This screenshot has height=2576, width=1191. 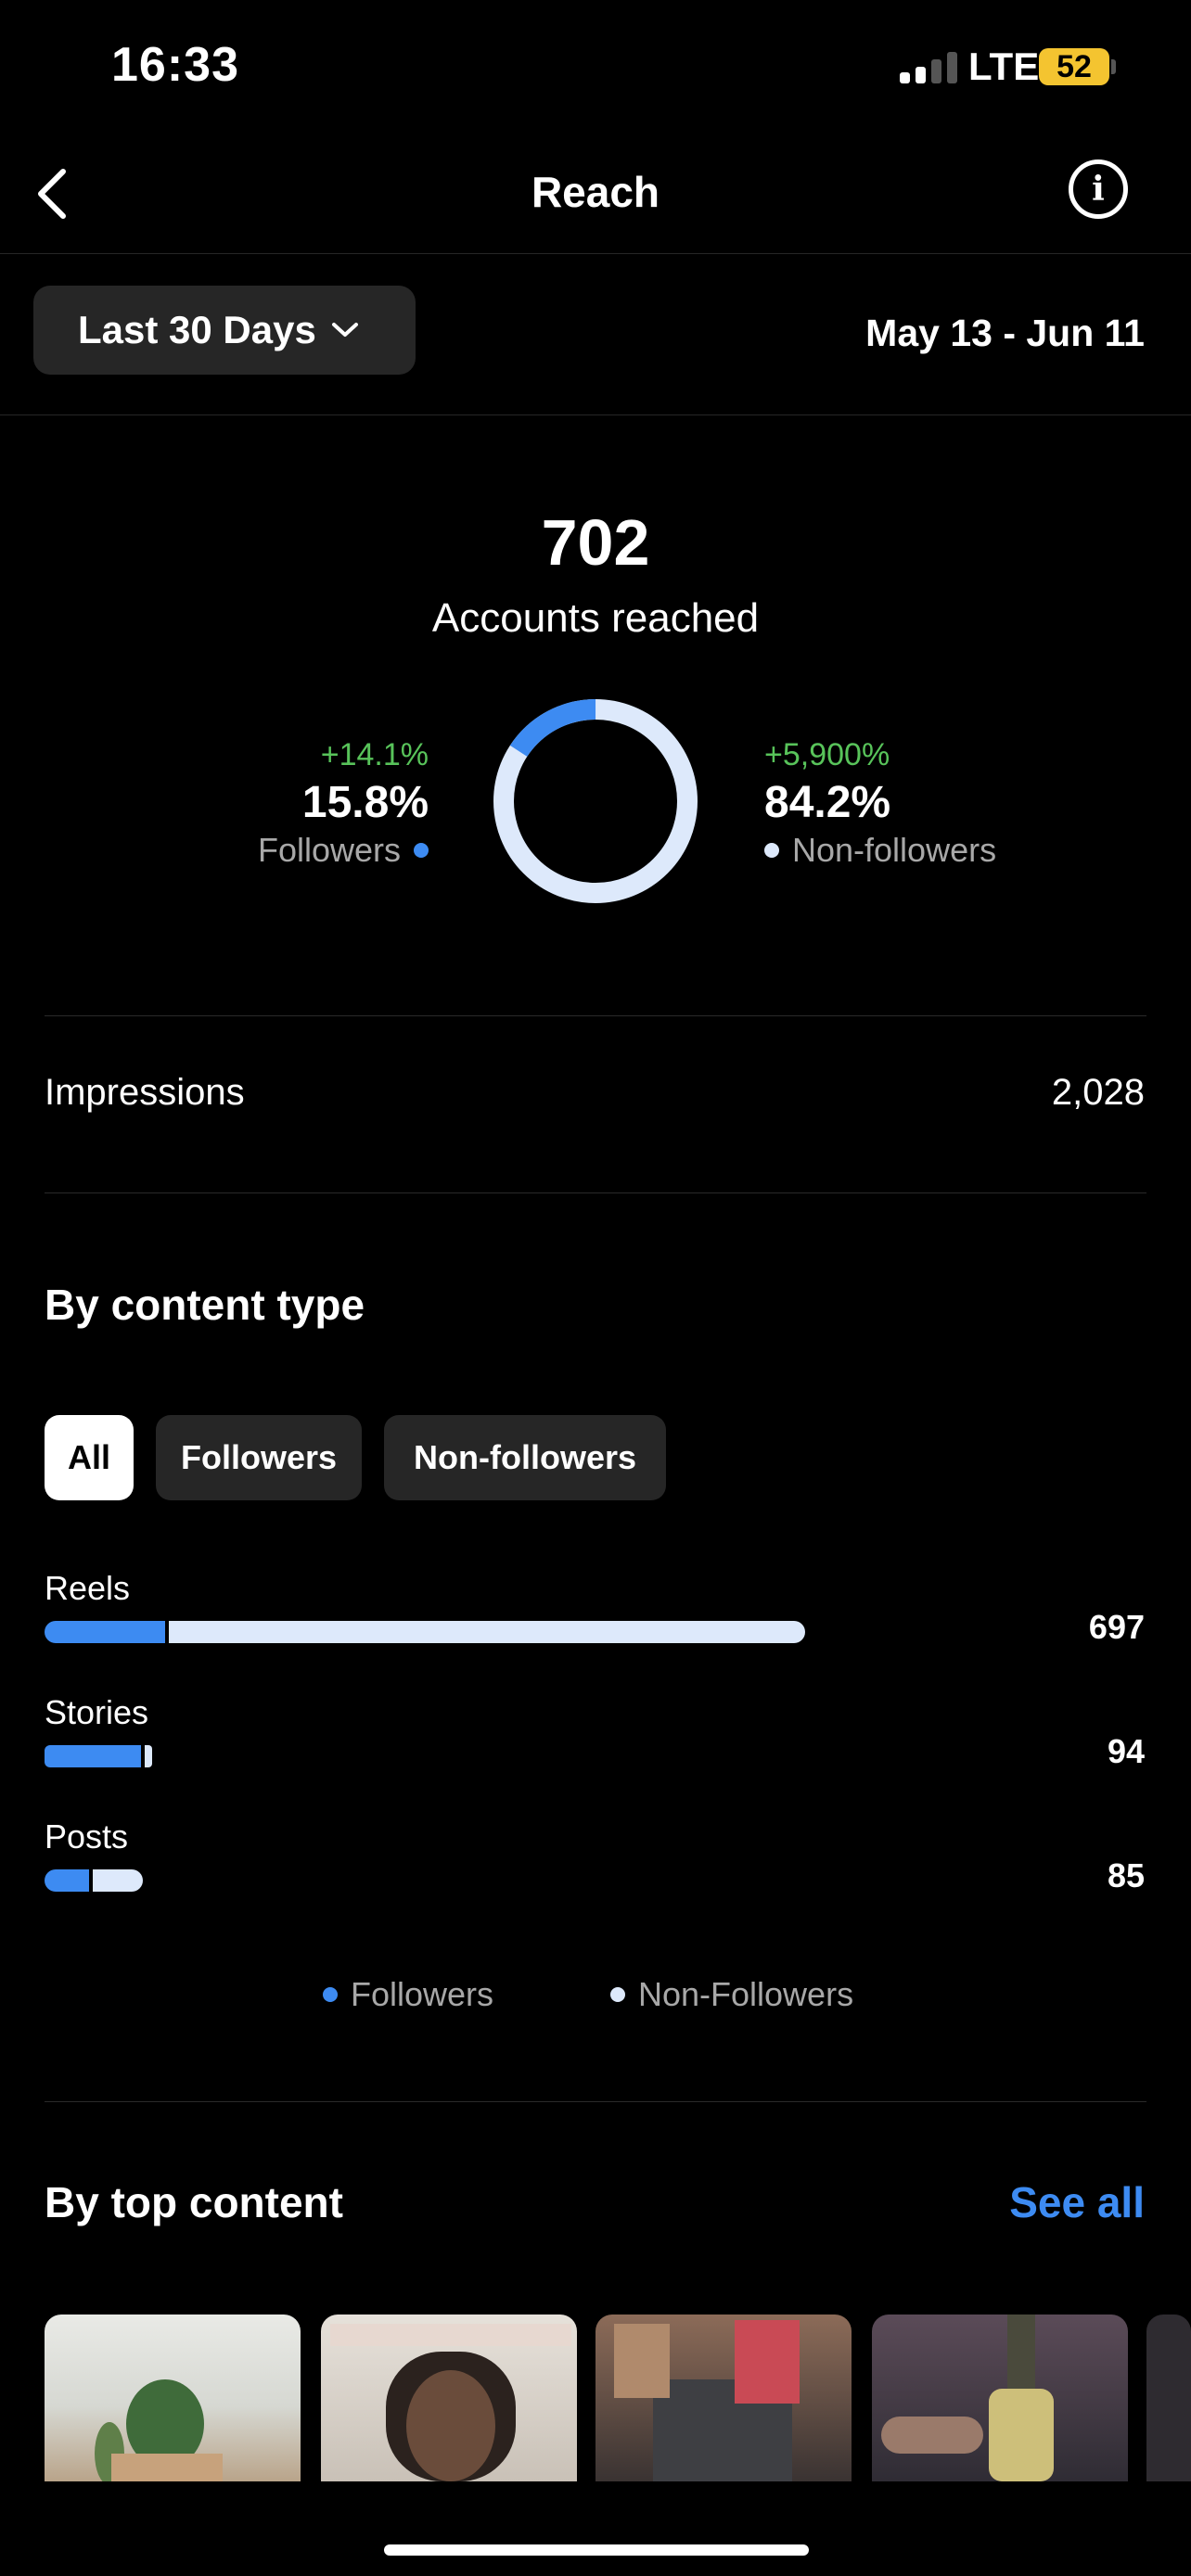 What do you see at coordinates (487, 1632) in the screenshot?
I see `reels-non-followers-segment` at bounding box center [487, 1632].